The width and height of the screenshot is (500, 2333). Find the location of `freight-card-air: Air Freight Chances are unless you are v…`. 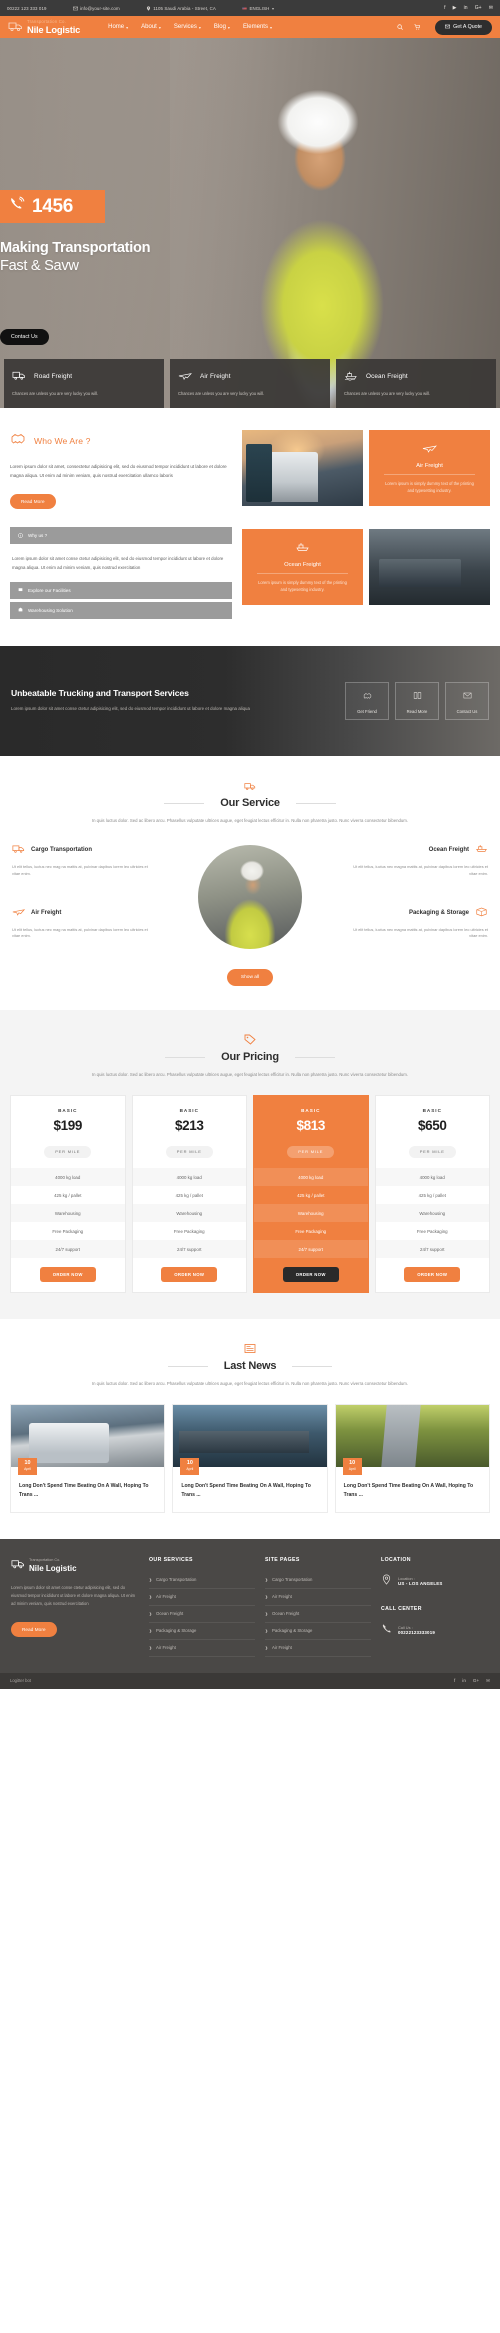

freight-card-air: Air Freight Chances are unless you are v… is located at coordinates (250, 383).